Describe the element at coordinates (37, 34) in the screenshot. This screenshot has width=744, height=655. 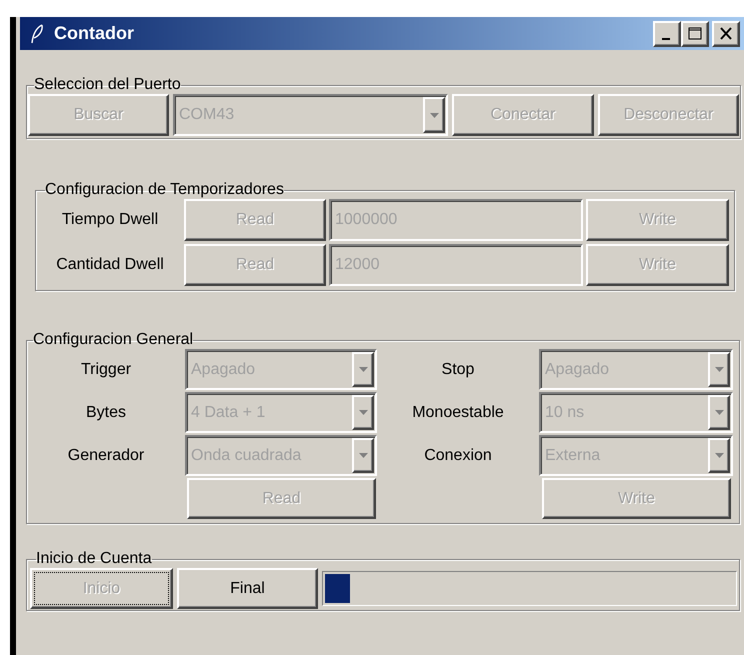
I see `feather-icon` at that location.